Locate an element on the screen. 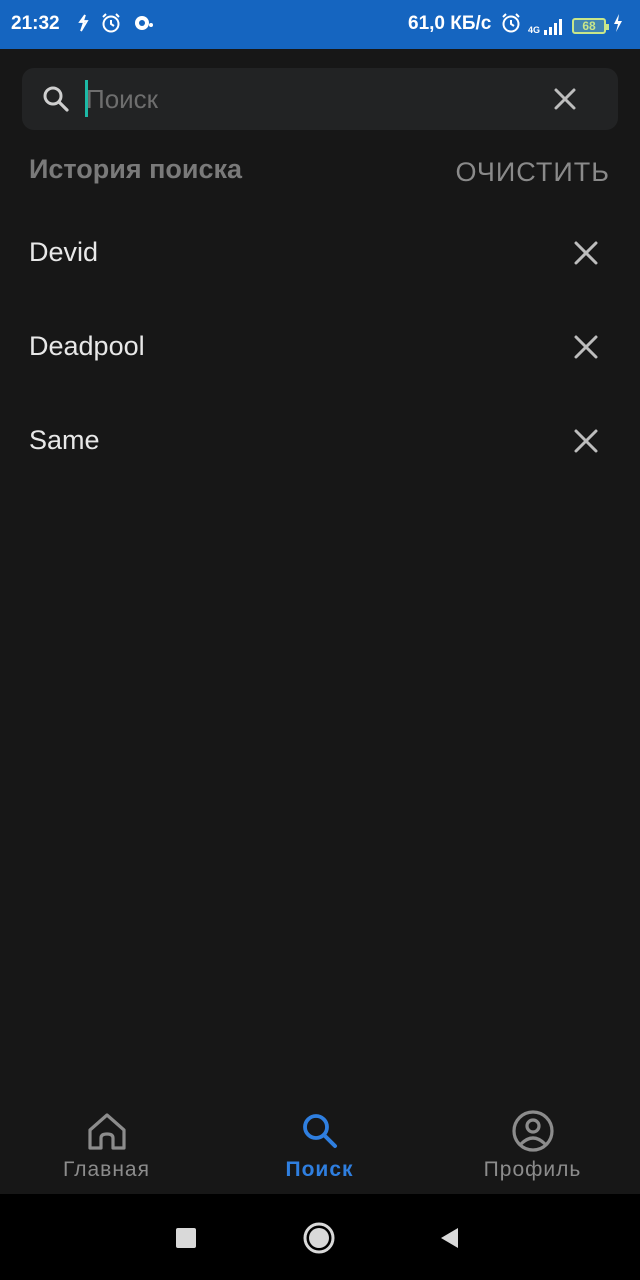 Image resolution: width=640 pixels, height=1280 pixels. nav-item-profile: Профиль is located at coordinates (532, 1147).